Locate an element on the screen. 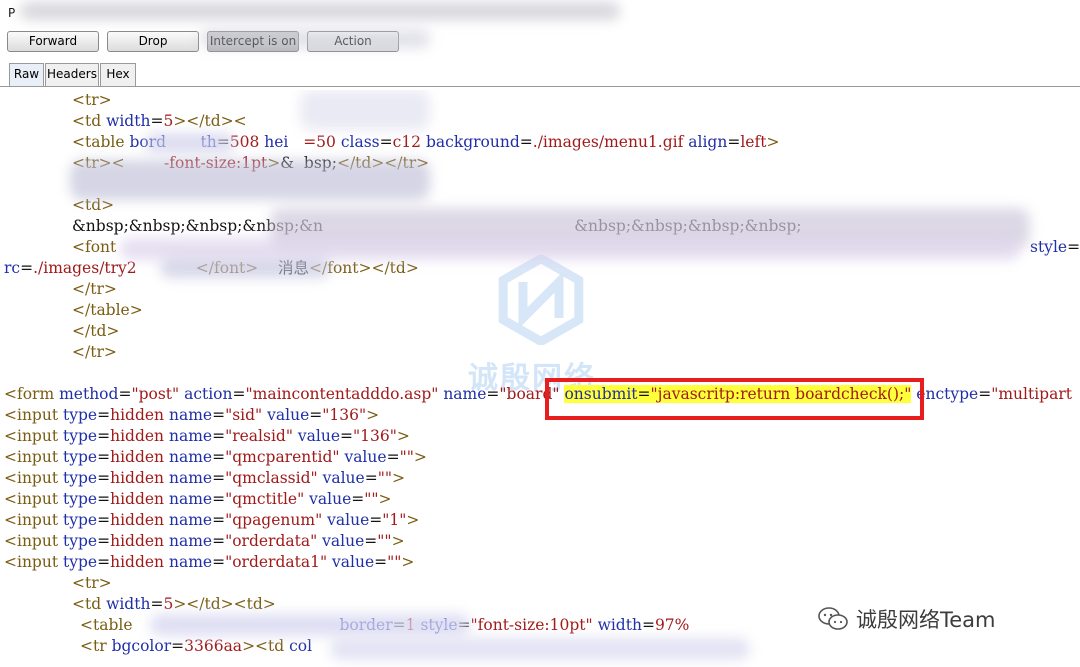 This screenshot has width=1080, height=667. drop-button: Drop is located at coordinates (153, 41).